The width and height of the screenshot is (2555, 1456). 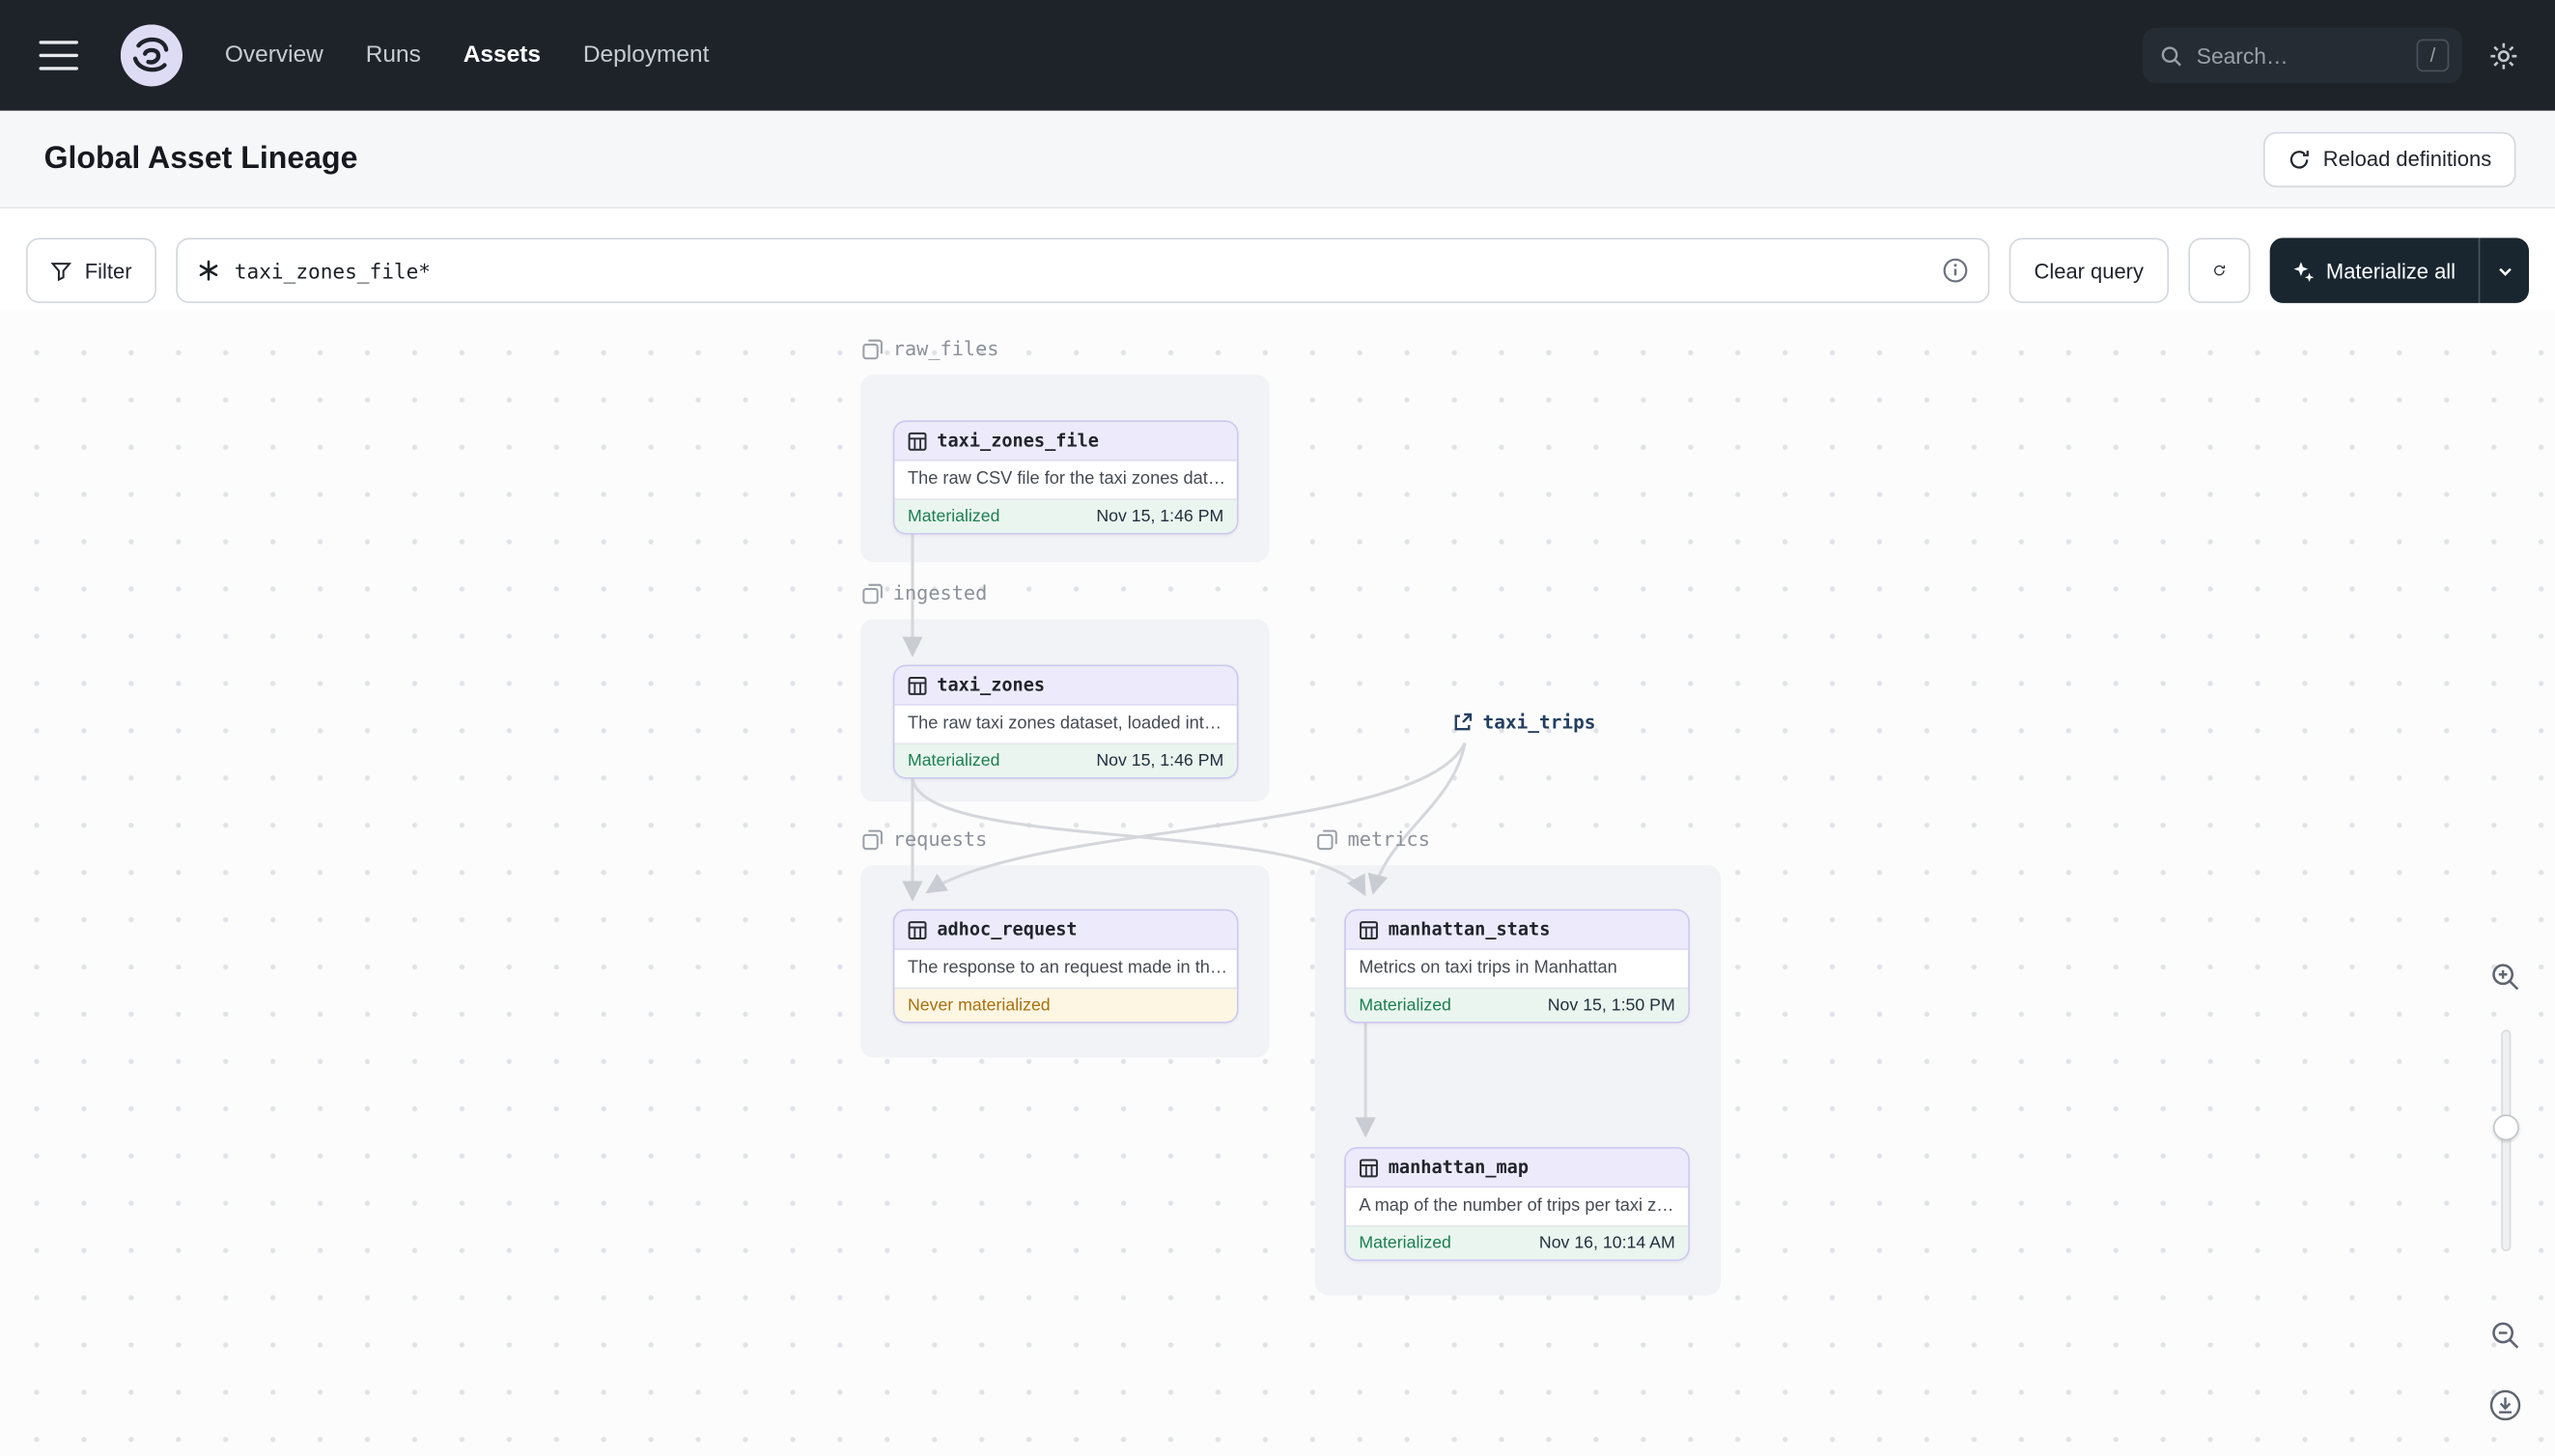 What do you see at coordinates (1539, 722) in the screenshot?
I see `external-asset-name: taxi_trips` at bounding box center [1539, 722].